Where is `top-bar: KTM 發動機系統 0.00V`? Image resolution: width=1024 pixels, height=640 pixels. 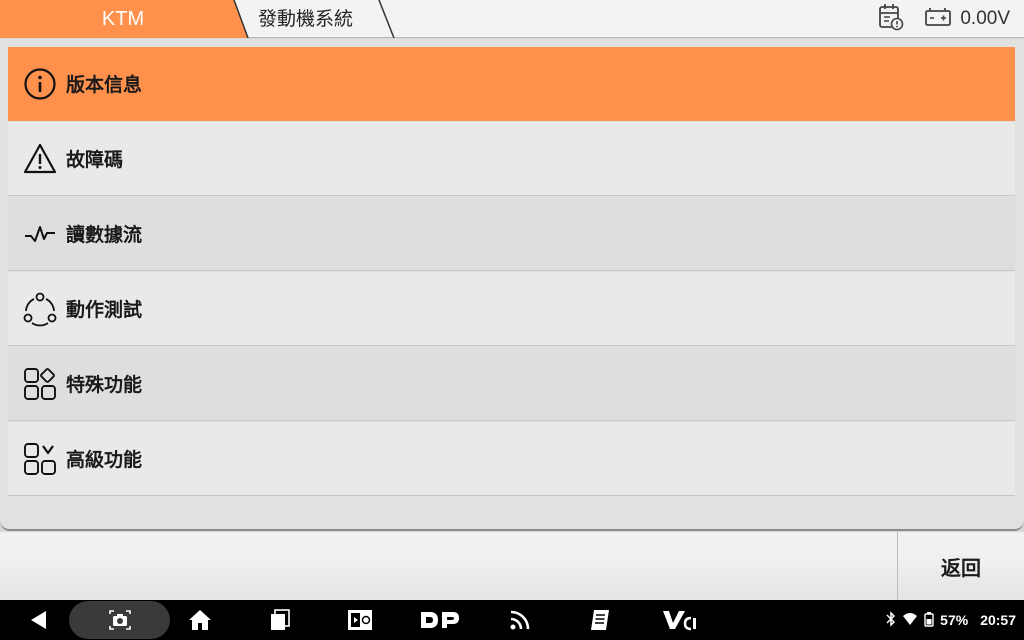
top-bar: KTM 發動機系統 0.00V is located at coordinates (512, 19).